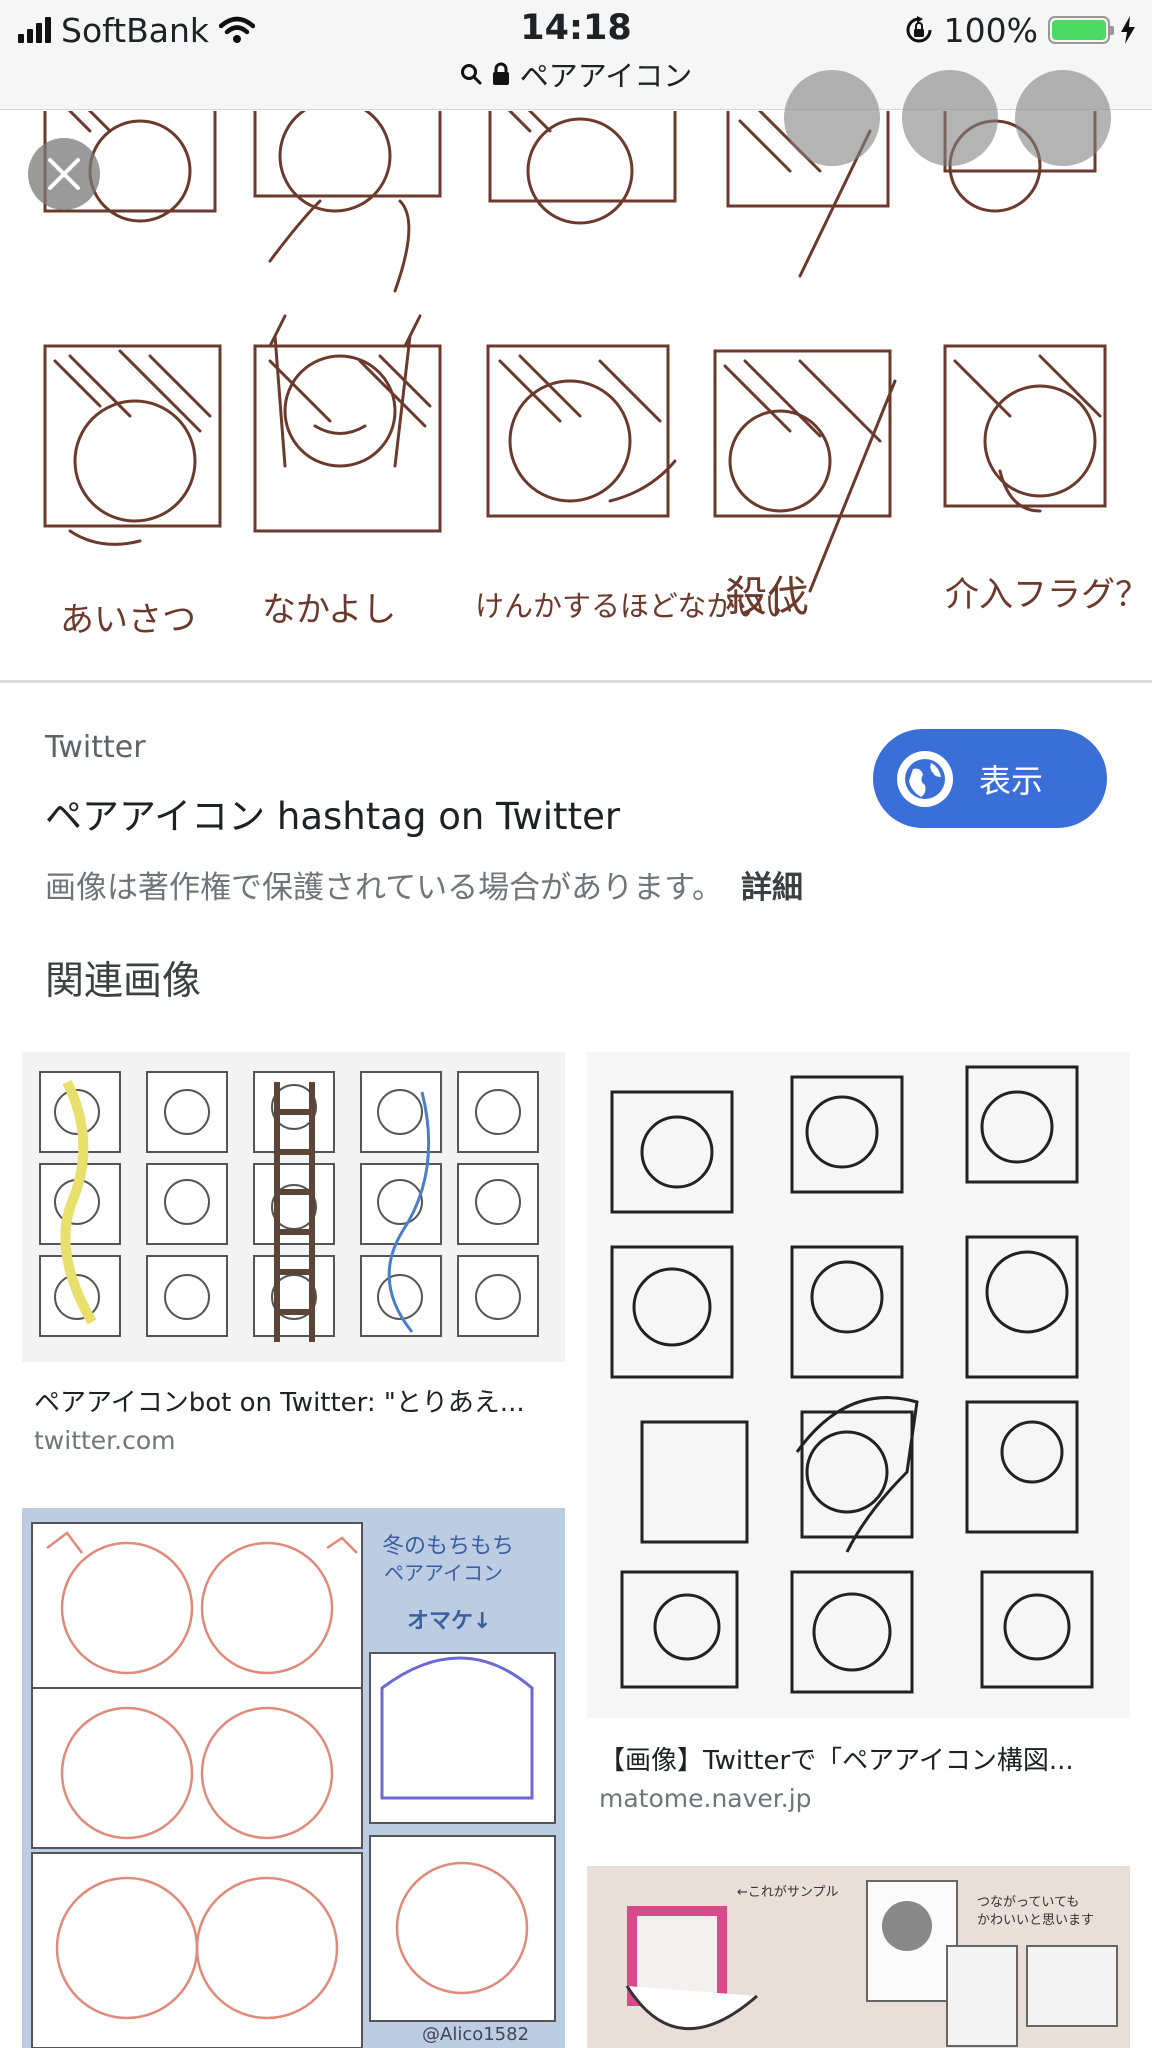 This screenshot has width=1152, height=2048. Describe the element at coordinates (788, 1892) in the screenshot. I see `image-4-note-1: ←これがサンプル` at that location.